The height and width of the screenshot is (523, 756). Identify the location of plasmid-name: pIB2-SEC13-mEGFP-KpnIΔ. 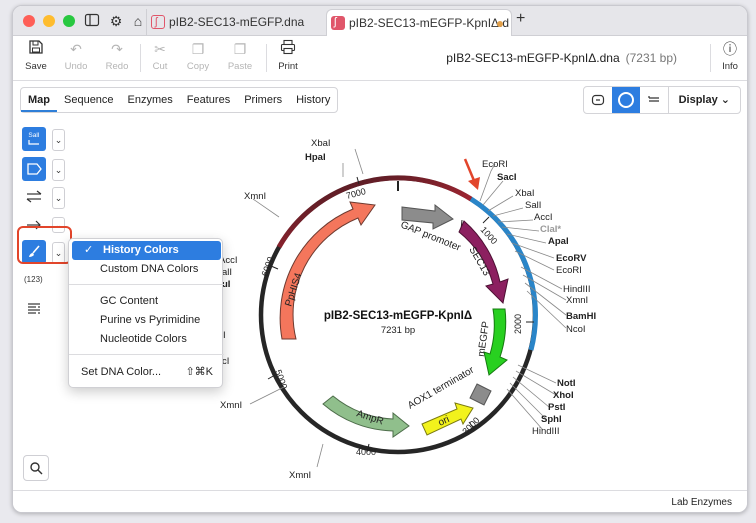
(398, 316).